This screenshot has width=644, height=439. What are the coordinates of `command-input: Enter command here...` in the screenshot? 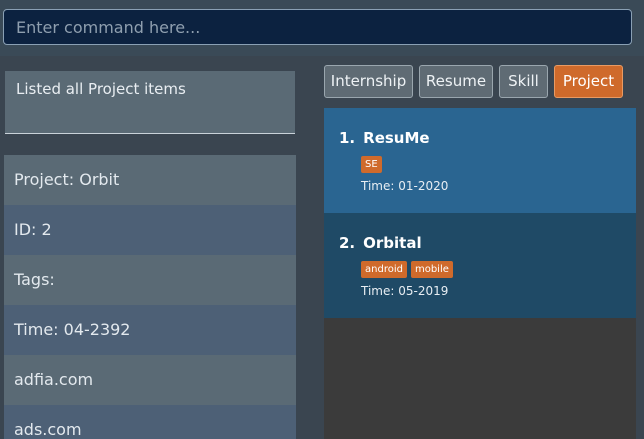 It's located at (317, 27).